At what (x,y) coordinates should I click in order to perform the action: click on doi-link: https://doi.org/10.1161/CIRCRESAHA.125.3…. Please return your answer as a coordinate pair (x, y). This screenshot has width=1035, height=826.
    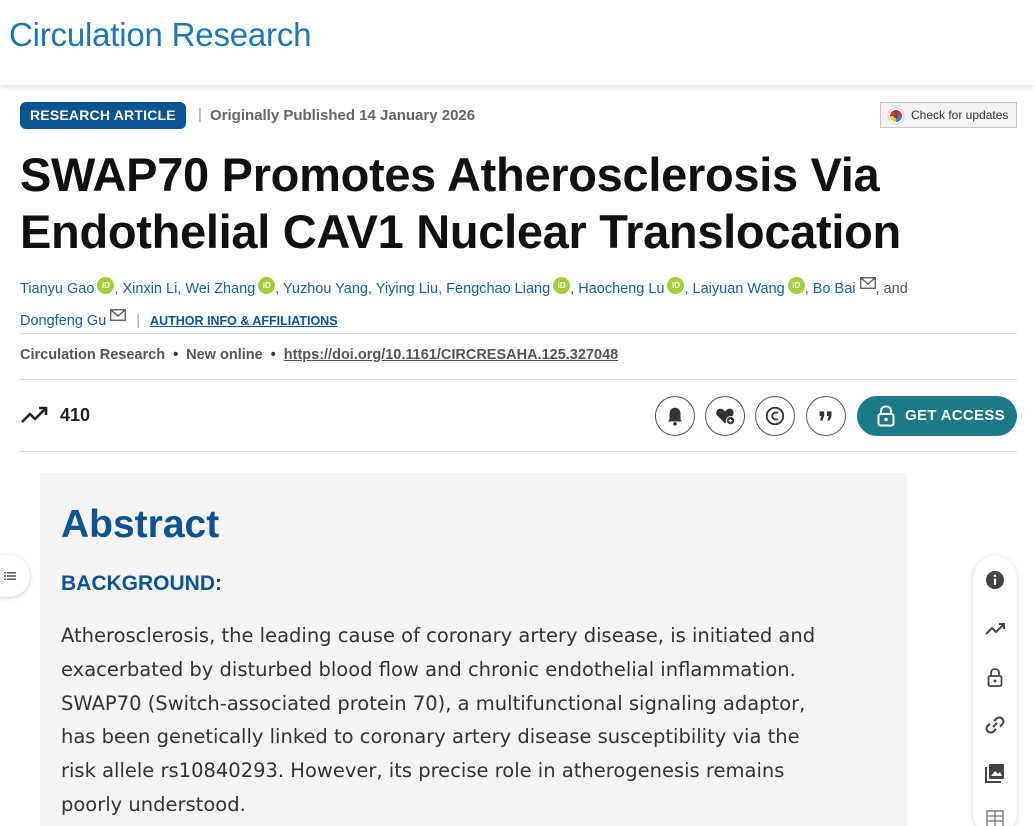
    Looking at the image, I should click on (451, 355).